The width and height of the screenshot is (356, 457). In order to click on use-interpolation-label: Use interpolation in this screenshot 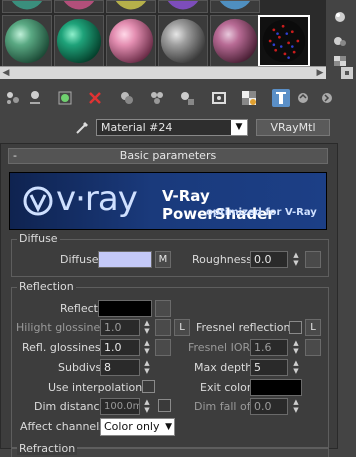, I will do `click(95, 387)`.